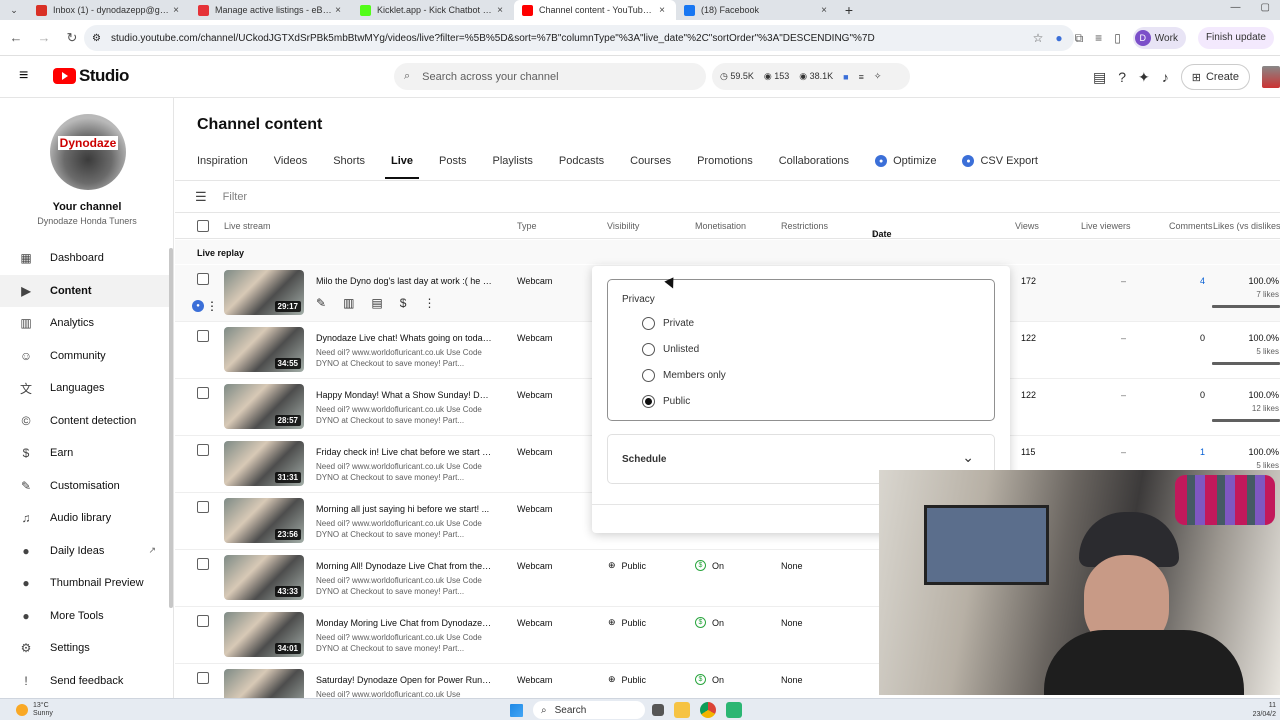 The width and height of the screenshot is (1280, 720). I want to click on privacy-option-members-only: Members only, so click(684, 375).